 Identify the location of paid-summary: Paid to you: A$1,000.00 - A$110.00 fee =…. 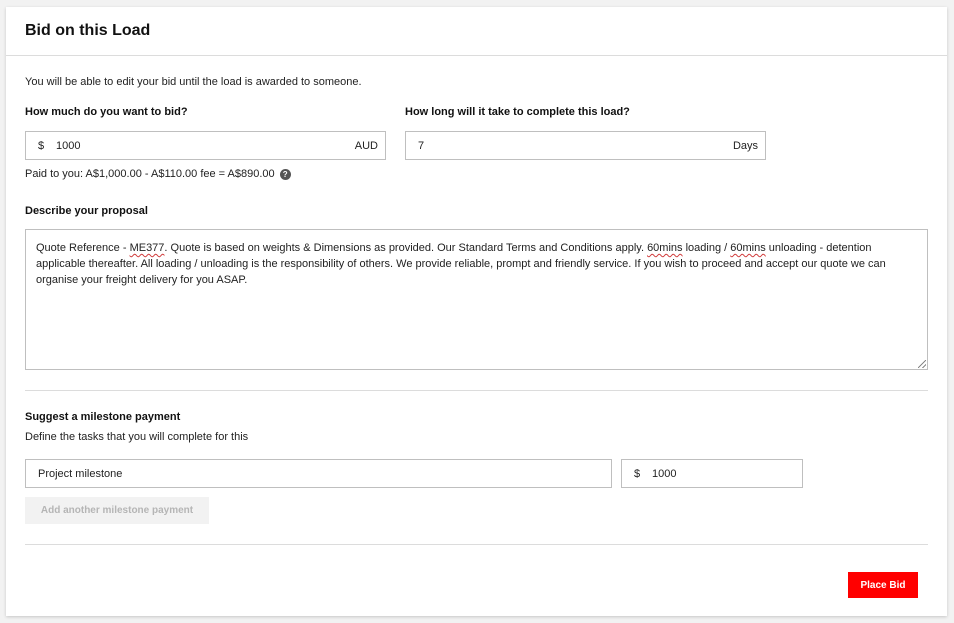
(158, 174).